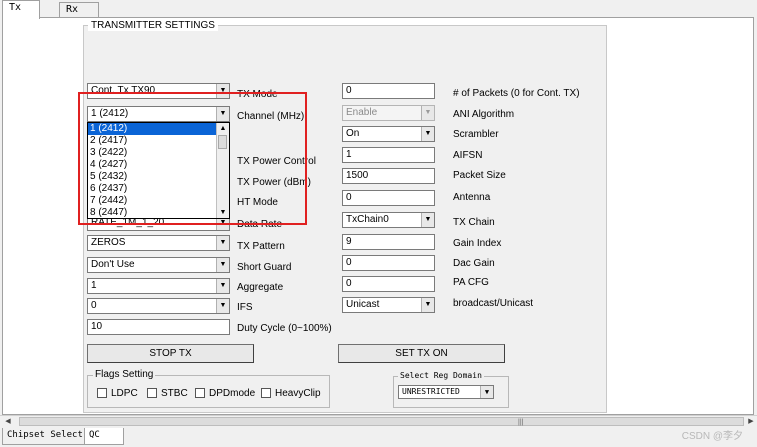  Describe the element at coordinates (158, 243) in the screenshot. I see `tx-pattern-combo: ZEROS ▼` at that location.